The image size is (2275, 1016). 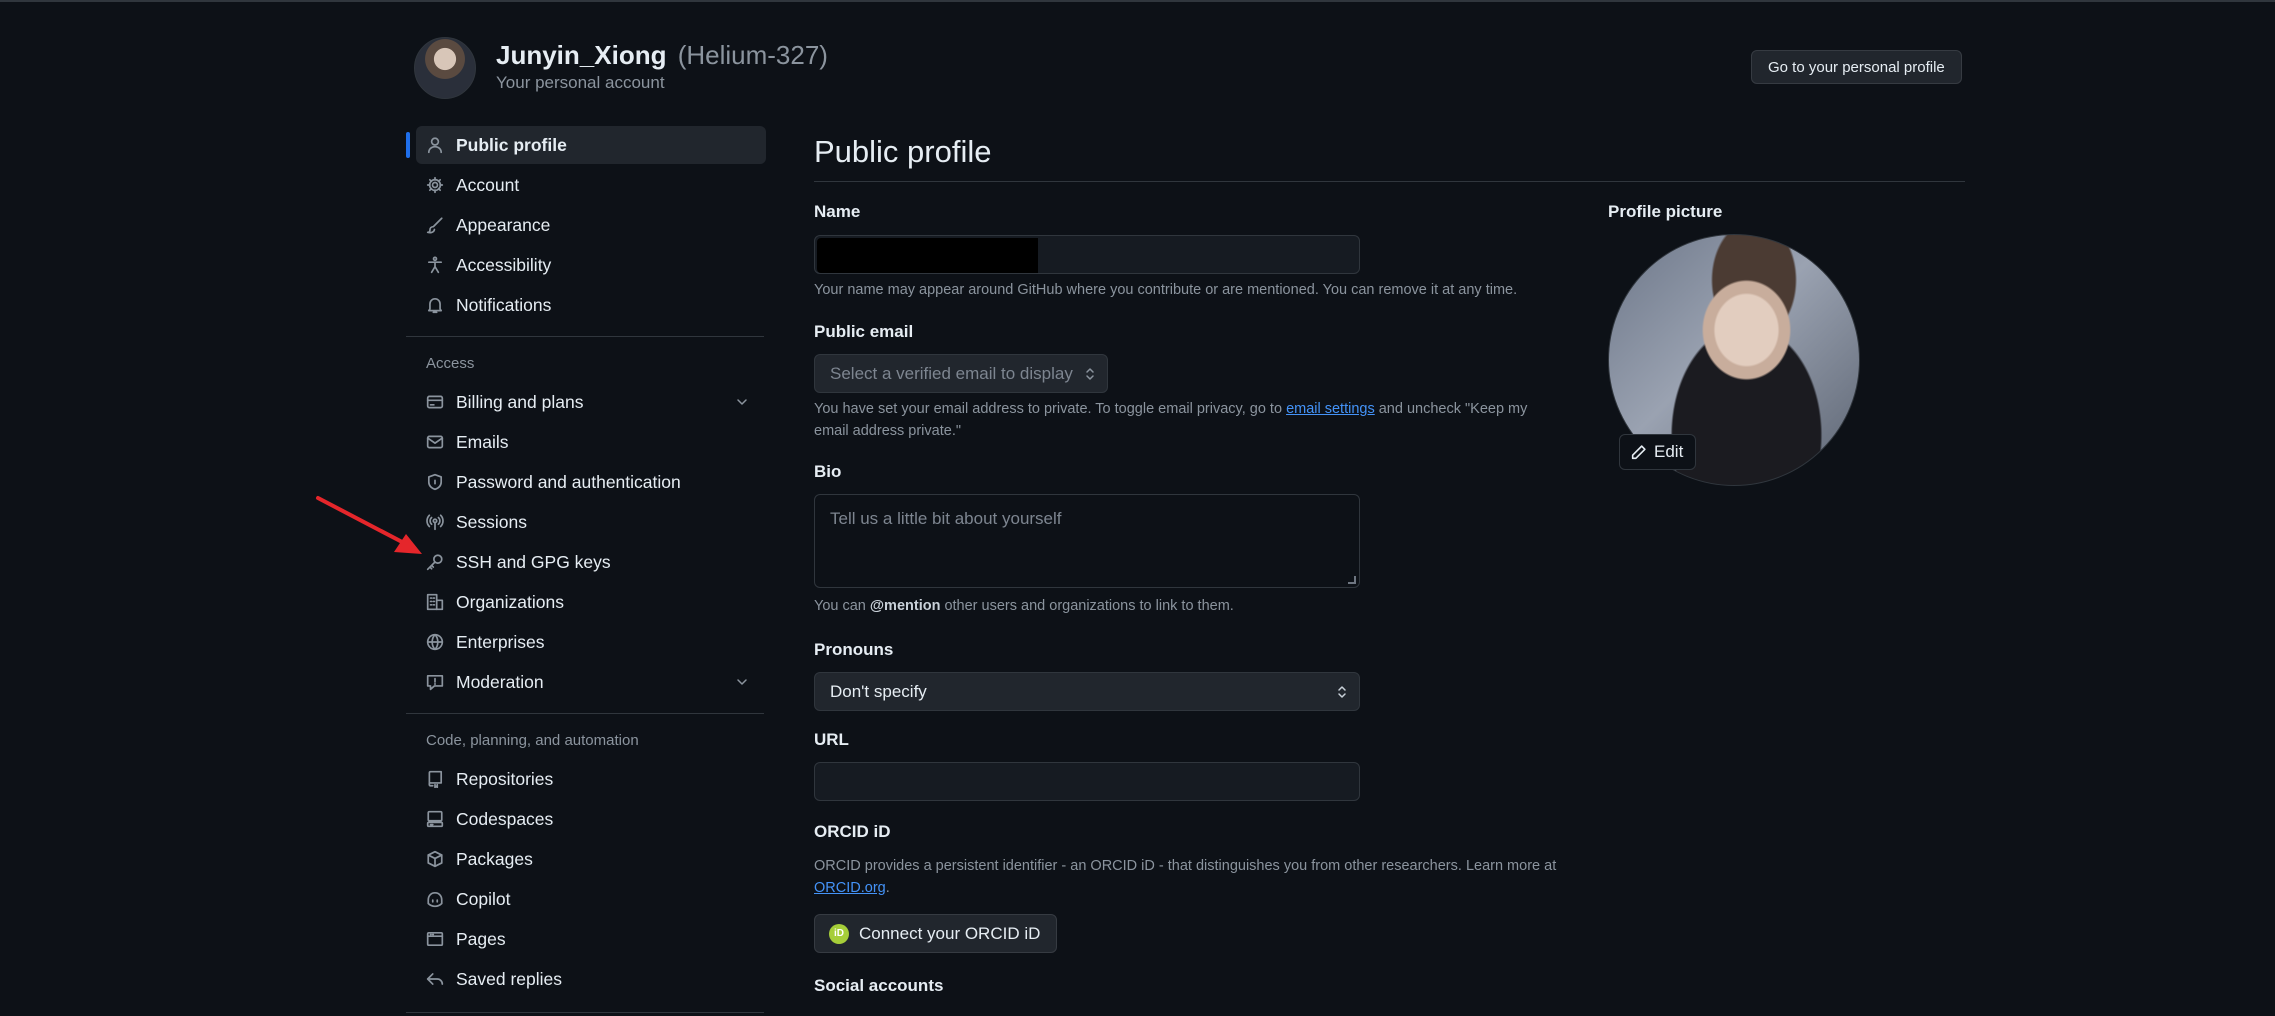 I want to click on sidebar-item-password: Password and authentication, so click(x=585, y=482).